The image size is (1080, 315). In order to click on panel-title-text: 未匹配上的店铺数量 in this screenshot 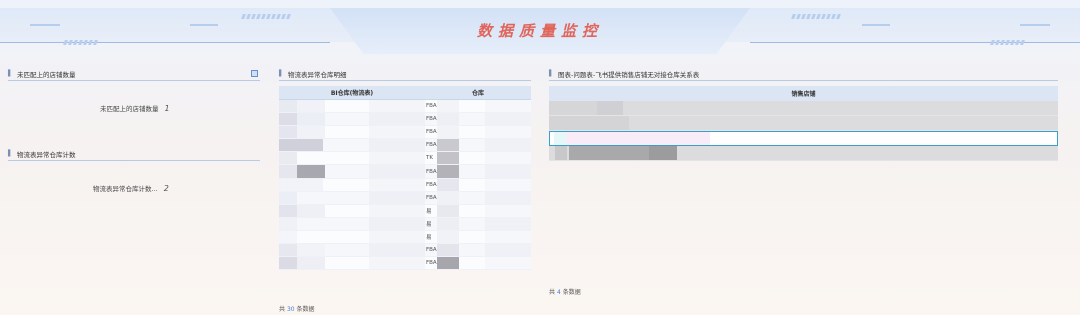, I will do `click(46, 75)`.